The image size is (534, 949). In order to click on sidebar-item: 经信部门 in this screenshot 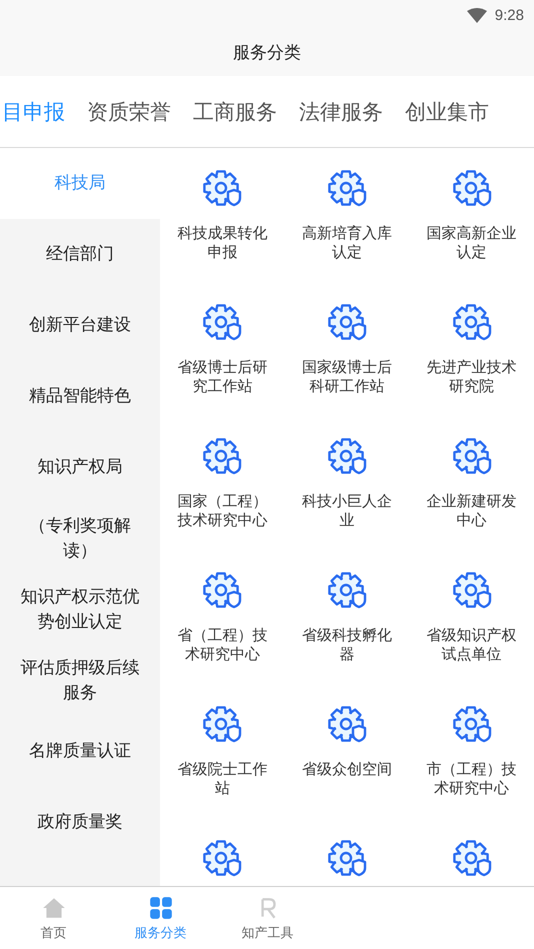, I will do `click(80, 254)`.